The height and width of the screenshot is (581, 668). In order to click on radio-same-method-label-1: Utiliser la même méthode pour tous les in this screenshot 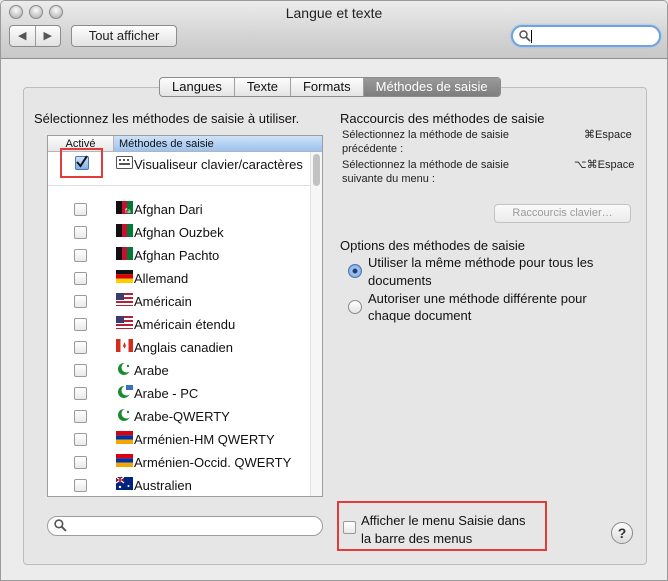, I will do `click(481, 262)`.